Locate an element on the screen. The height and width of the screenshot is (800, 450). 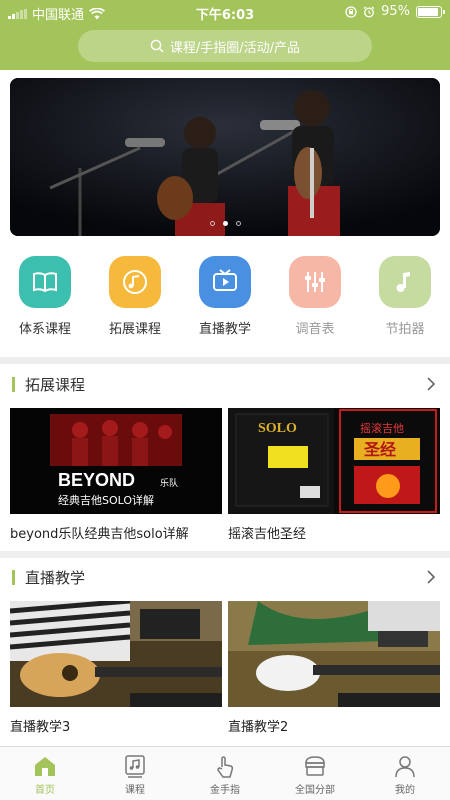
tab-label: 课程 is located at coordinates (135, 790).